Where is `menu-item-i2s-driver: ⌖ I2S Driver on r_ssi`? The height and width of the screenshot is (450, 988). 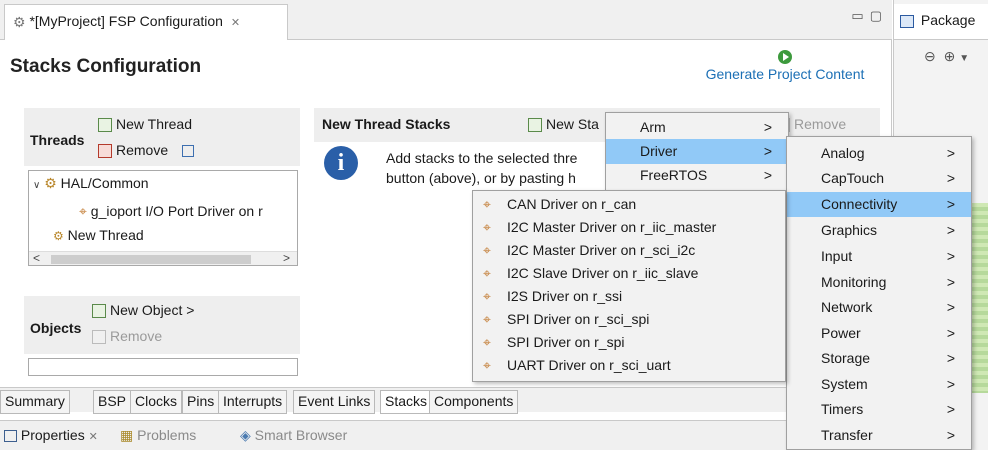
menu-item-i2s-driver: ⌖ I2S Driver on r_ssi is located at coordinates (629, 296).